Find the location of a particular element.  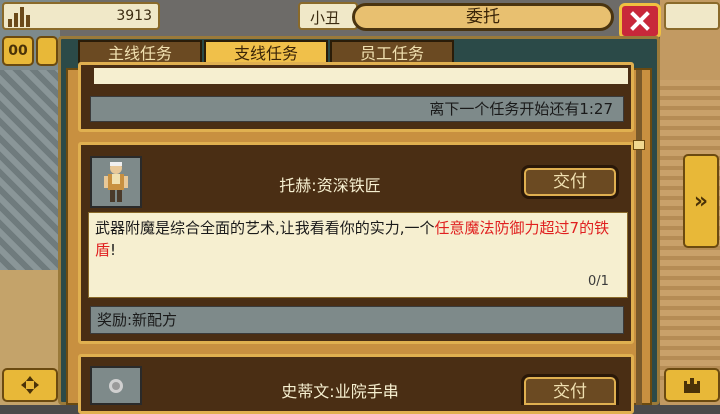

move-button is located at coordinates (30, 385).